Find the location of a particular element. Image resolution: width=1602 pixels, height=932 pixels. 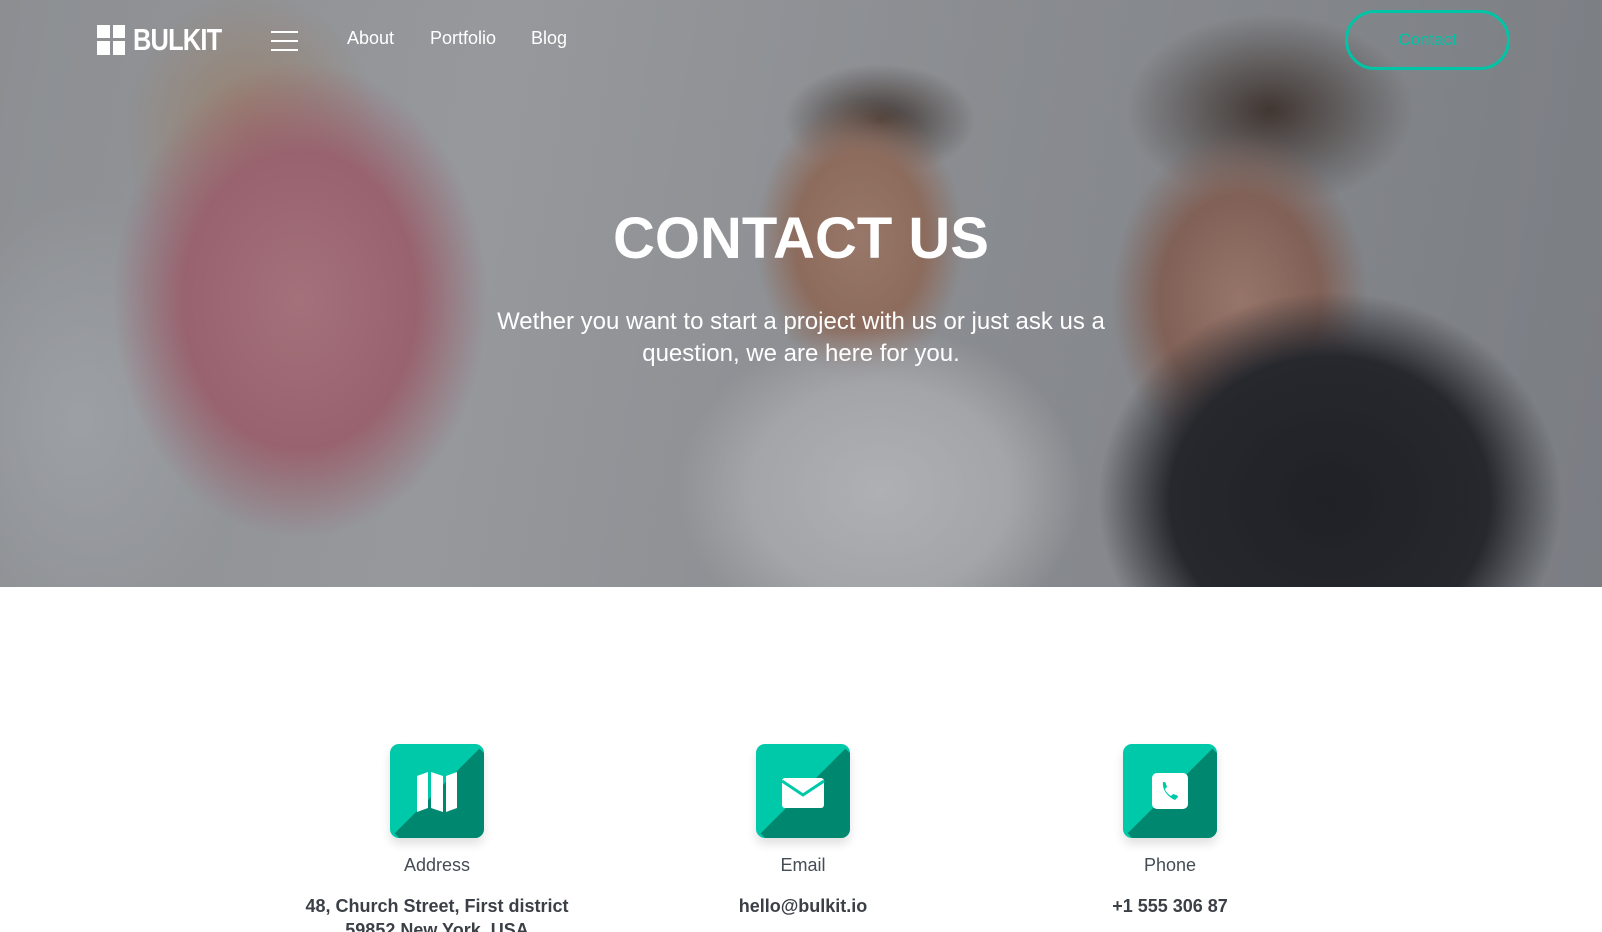

address-line-2: 59852 New York, USA is located at coordinates (437, 926).